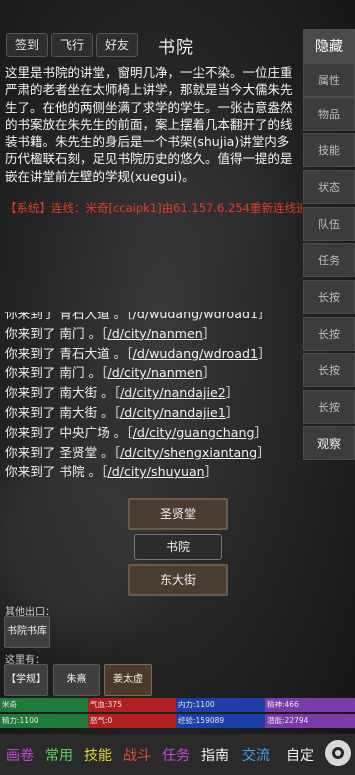 Image resolution: width=355 pixels, height=775 pixels. Describe the element at coordinates (132, 721) in the screenshot. I see `stat-rage: 怒气:0` at that location.